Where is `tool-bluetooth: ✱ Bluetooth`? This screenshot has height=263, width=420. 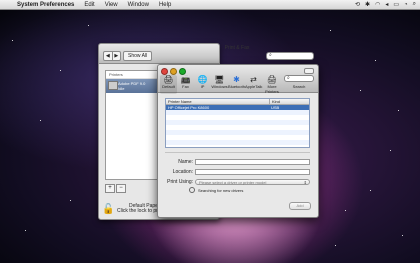 tool-bluetooth: ✱ Bluetooth is located at coordinates (236, 84).